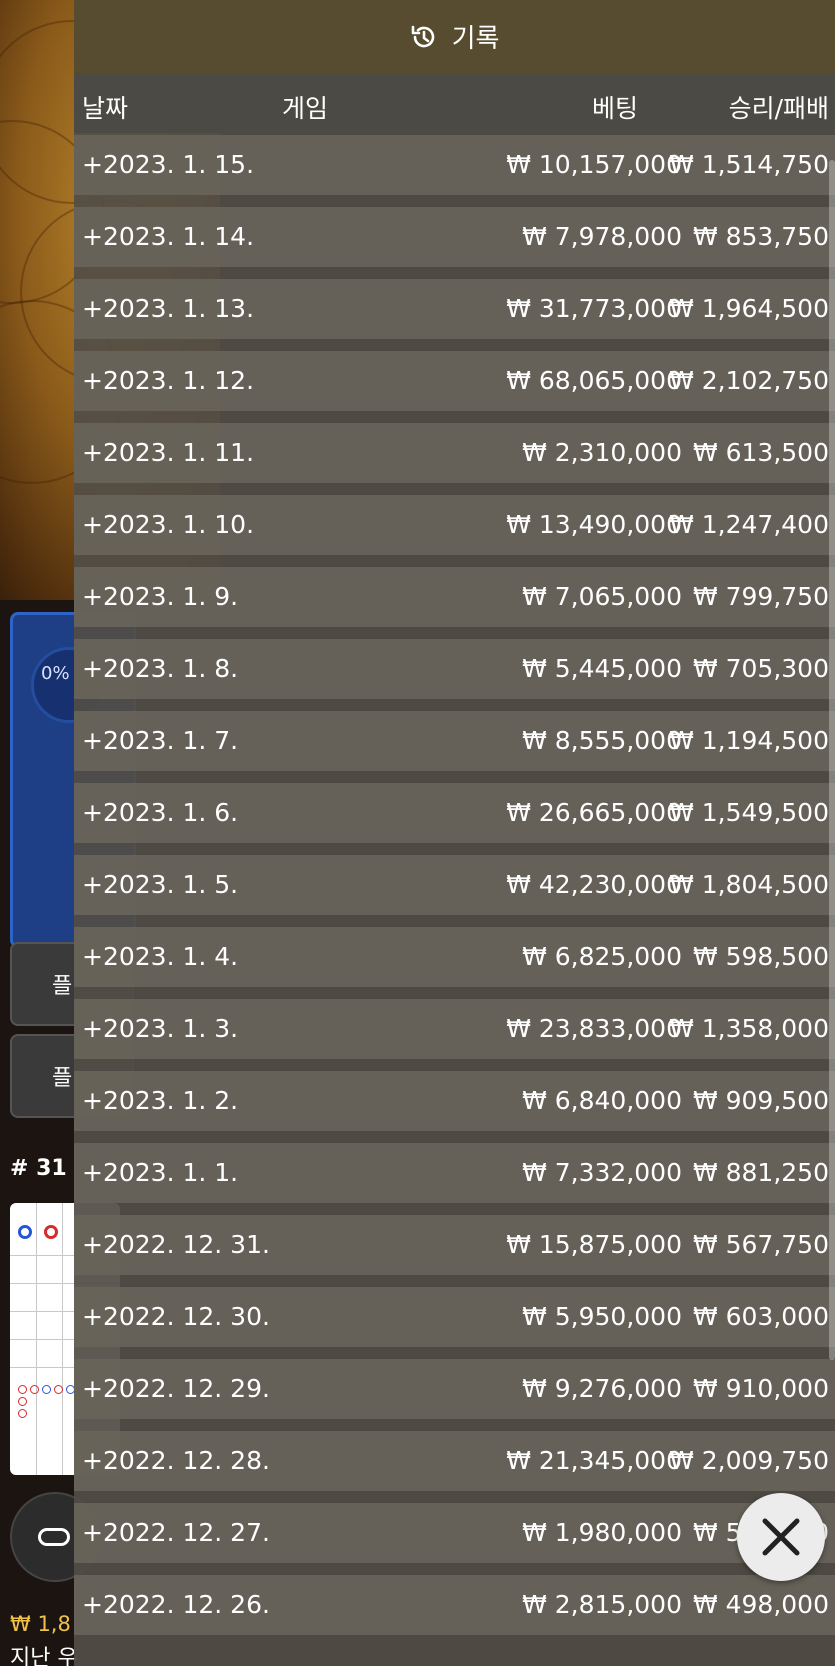 The width and height of the screenshot is (835, 1666). Describe the element at coordinates (160, 1172) in the screenshot. I see `row-date: +2023. 1. 1.` at that location.